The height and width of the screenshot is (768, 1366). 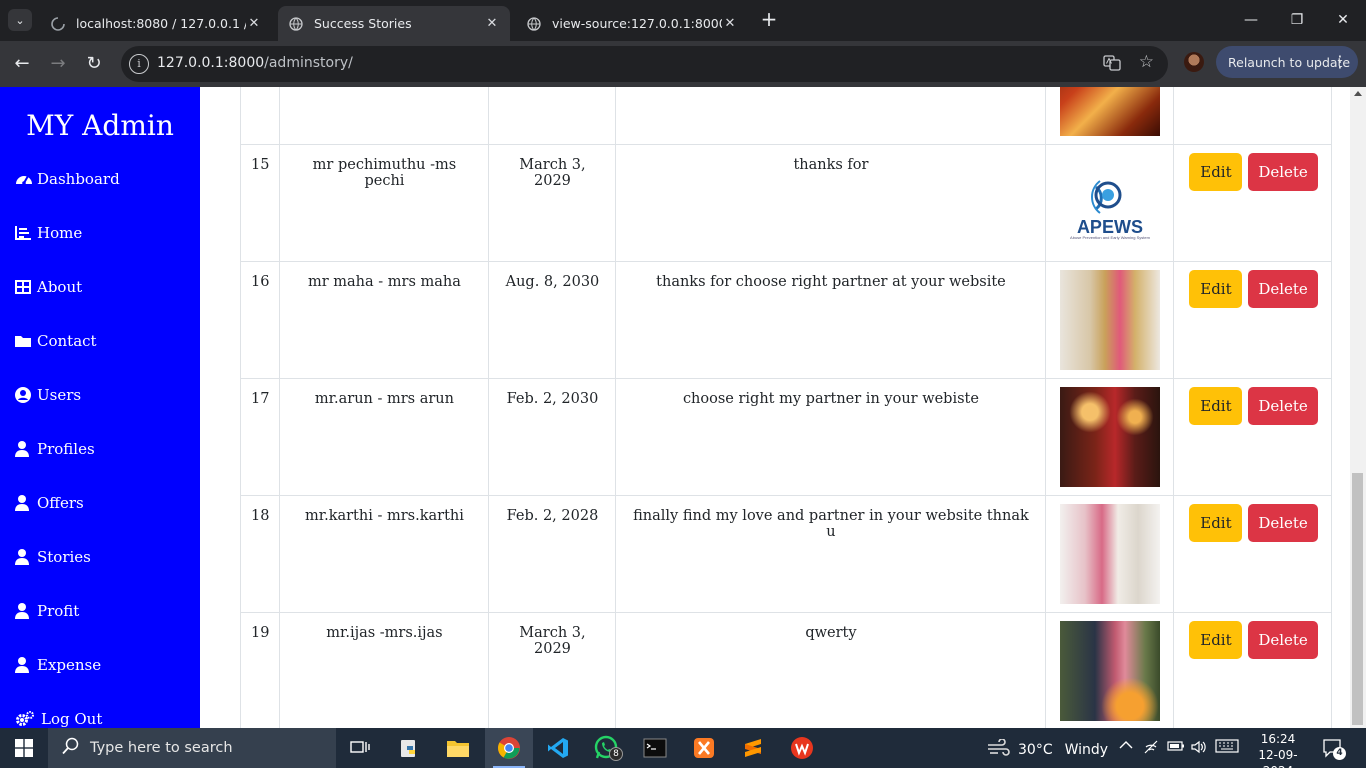 What do you see at coordinates (1251, 20) in the screenshot?
I see `minimize-icon: —` at bounding box center [1251, 20].